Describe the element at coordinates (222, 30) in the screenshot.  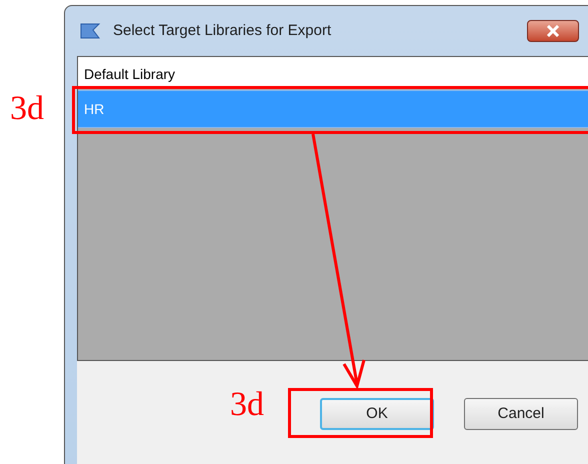
I see `window-title: Select Target Libraries for Export` at that location.